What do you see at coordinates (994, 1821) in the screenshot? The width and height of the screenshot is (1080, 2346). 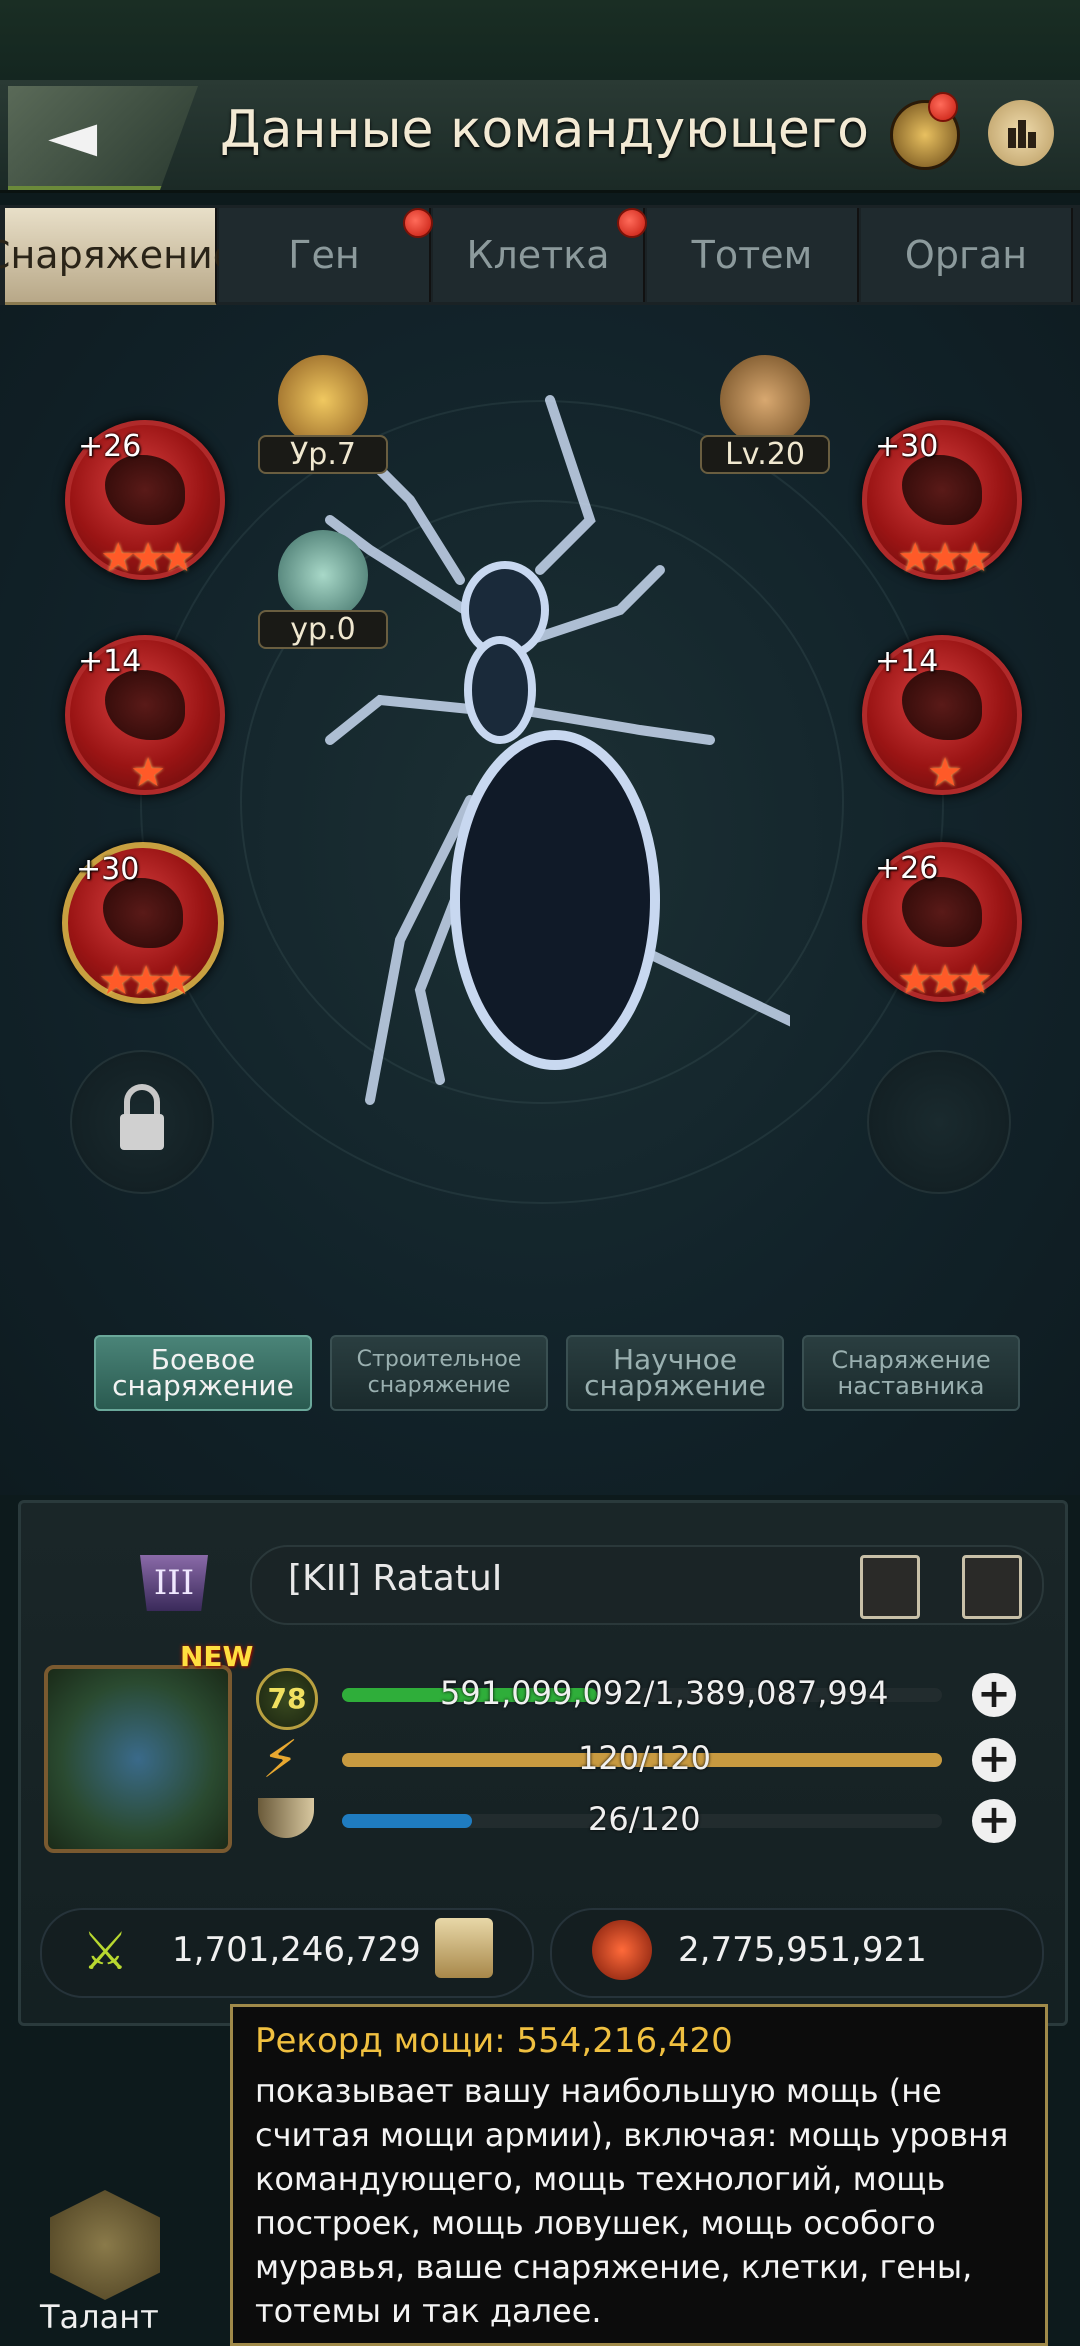 I see `stamina-plus-button: +` at bounding box center [994, 1821].